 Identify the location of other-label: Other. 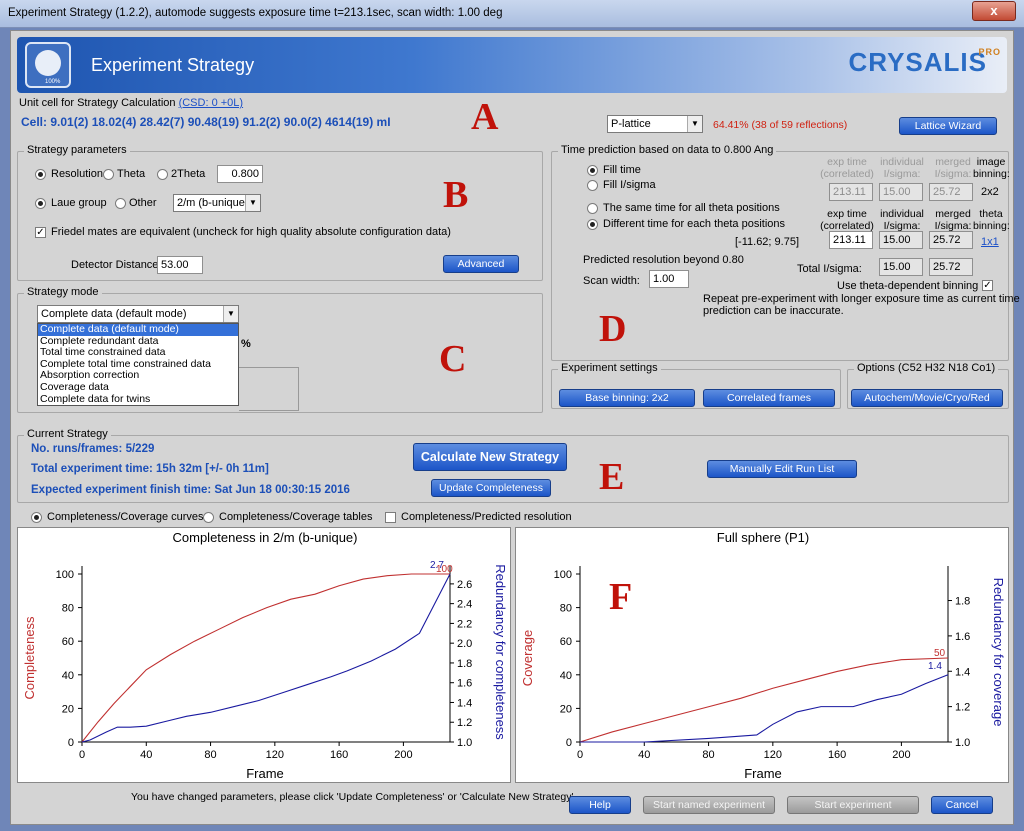
(143, 203).